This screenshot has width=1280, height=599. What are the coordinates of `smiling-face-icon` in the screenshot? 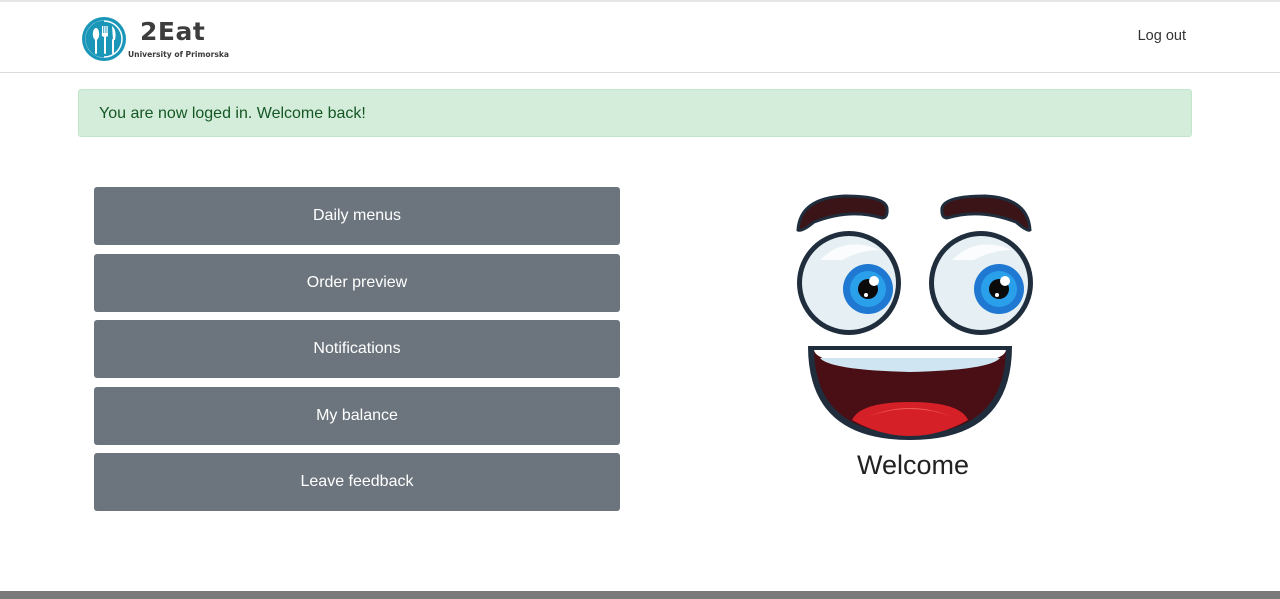 It's located at (914, 317).